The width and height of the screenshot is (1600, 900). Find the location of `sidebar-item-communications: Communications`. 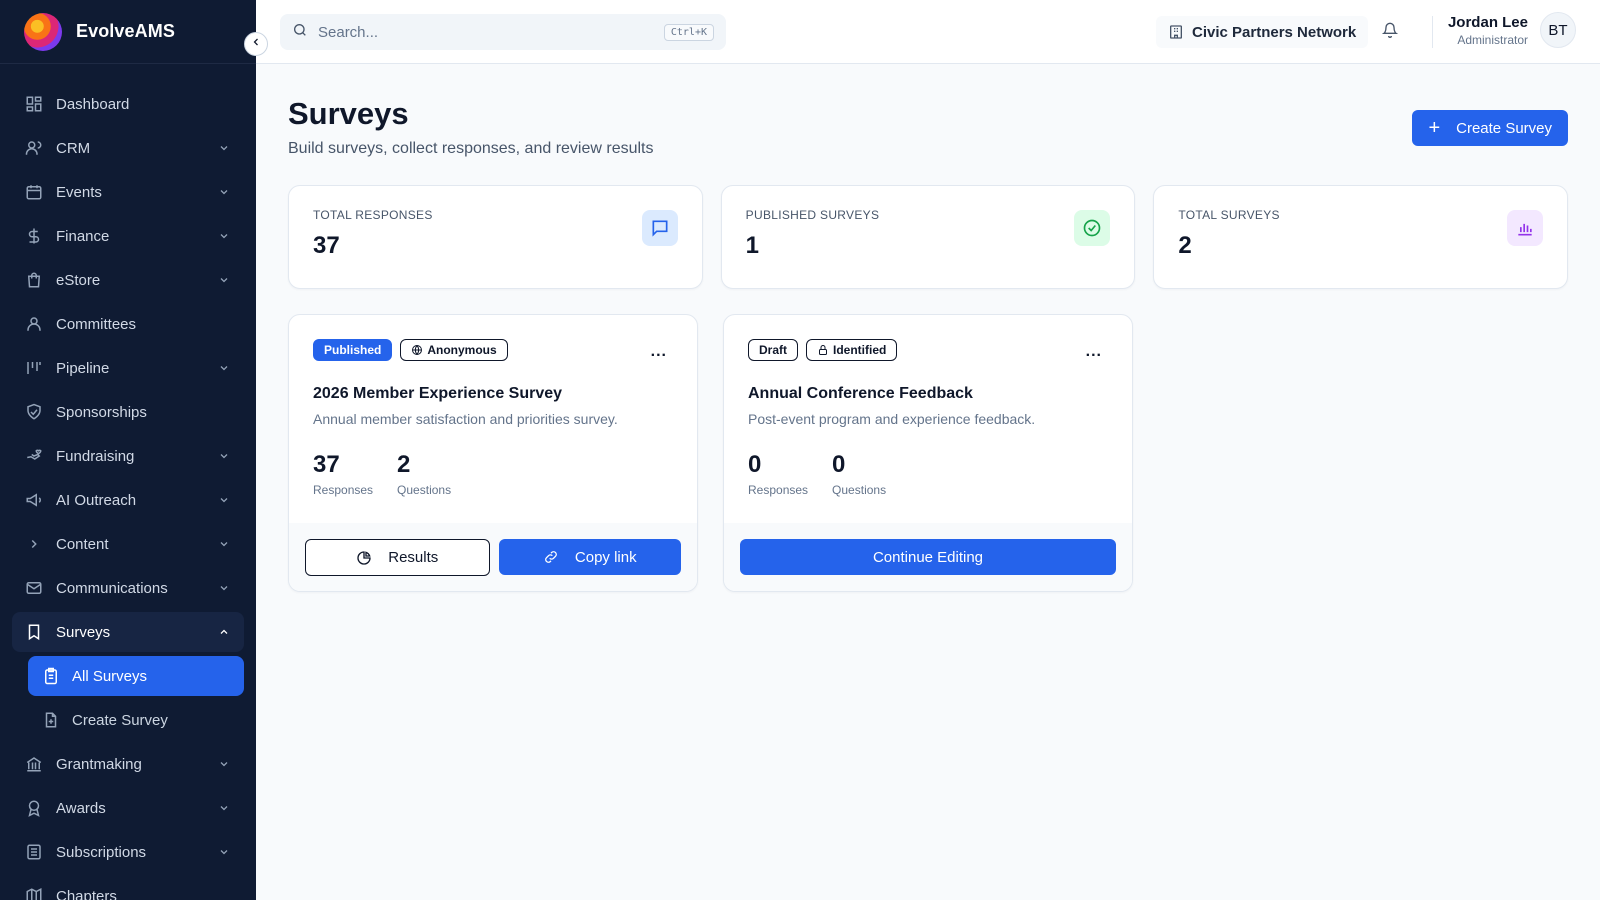

sidebar-item-communications: Communications is located at coordinates (128, 588).